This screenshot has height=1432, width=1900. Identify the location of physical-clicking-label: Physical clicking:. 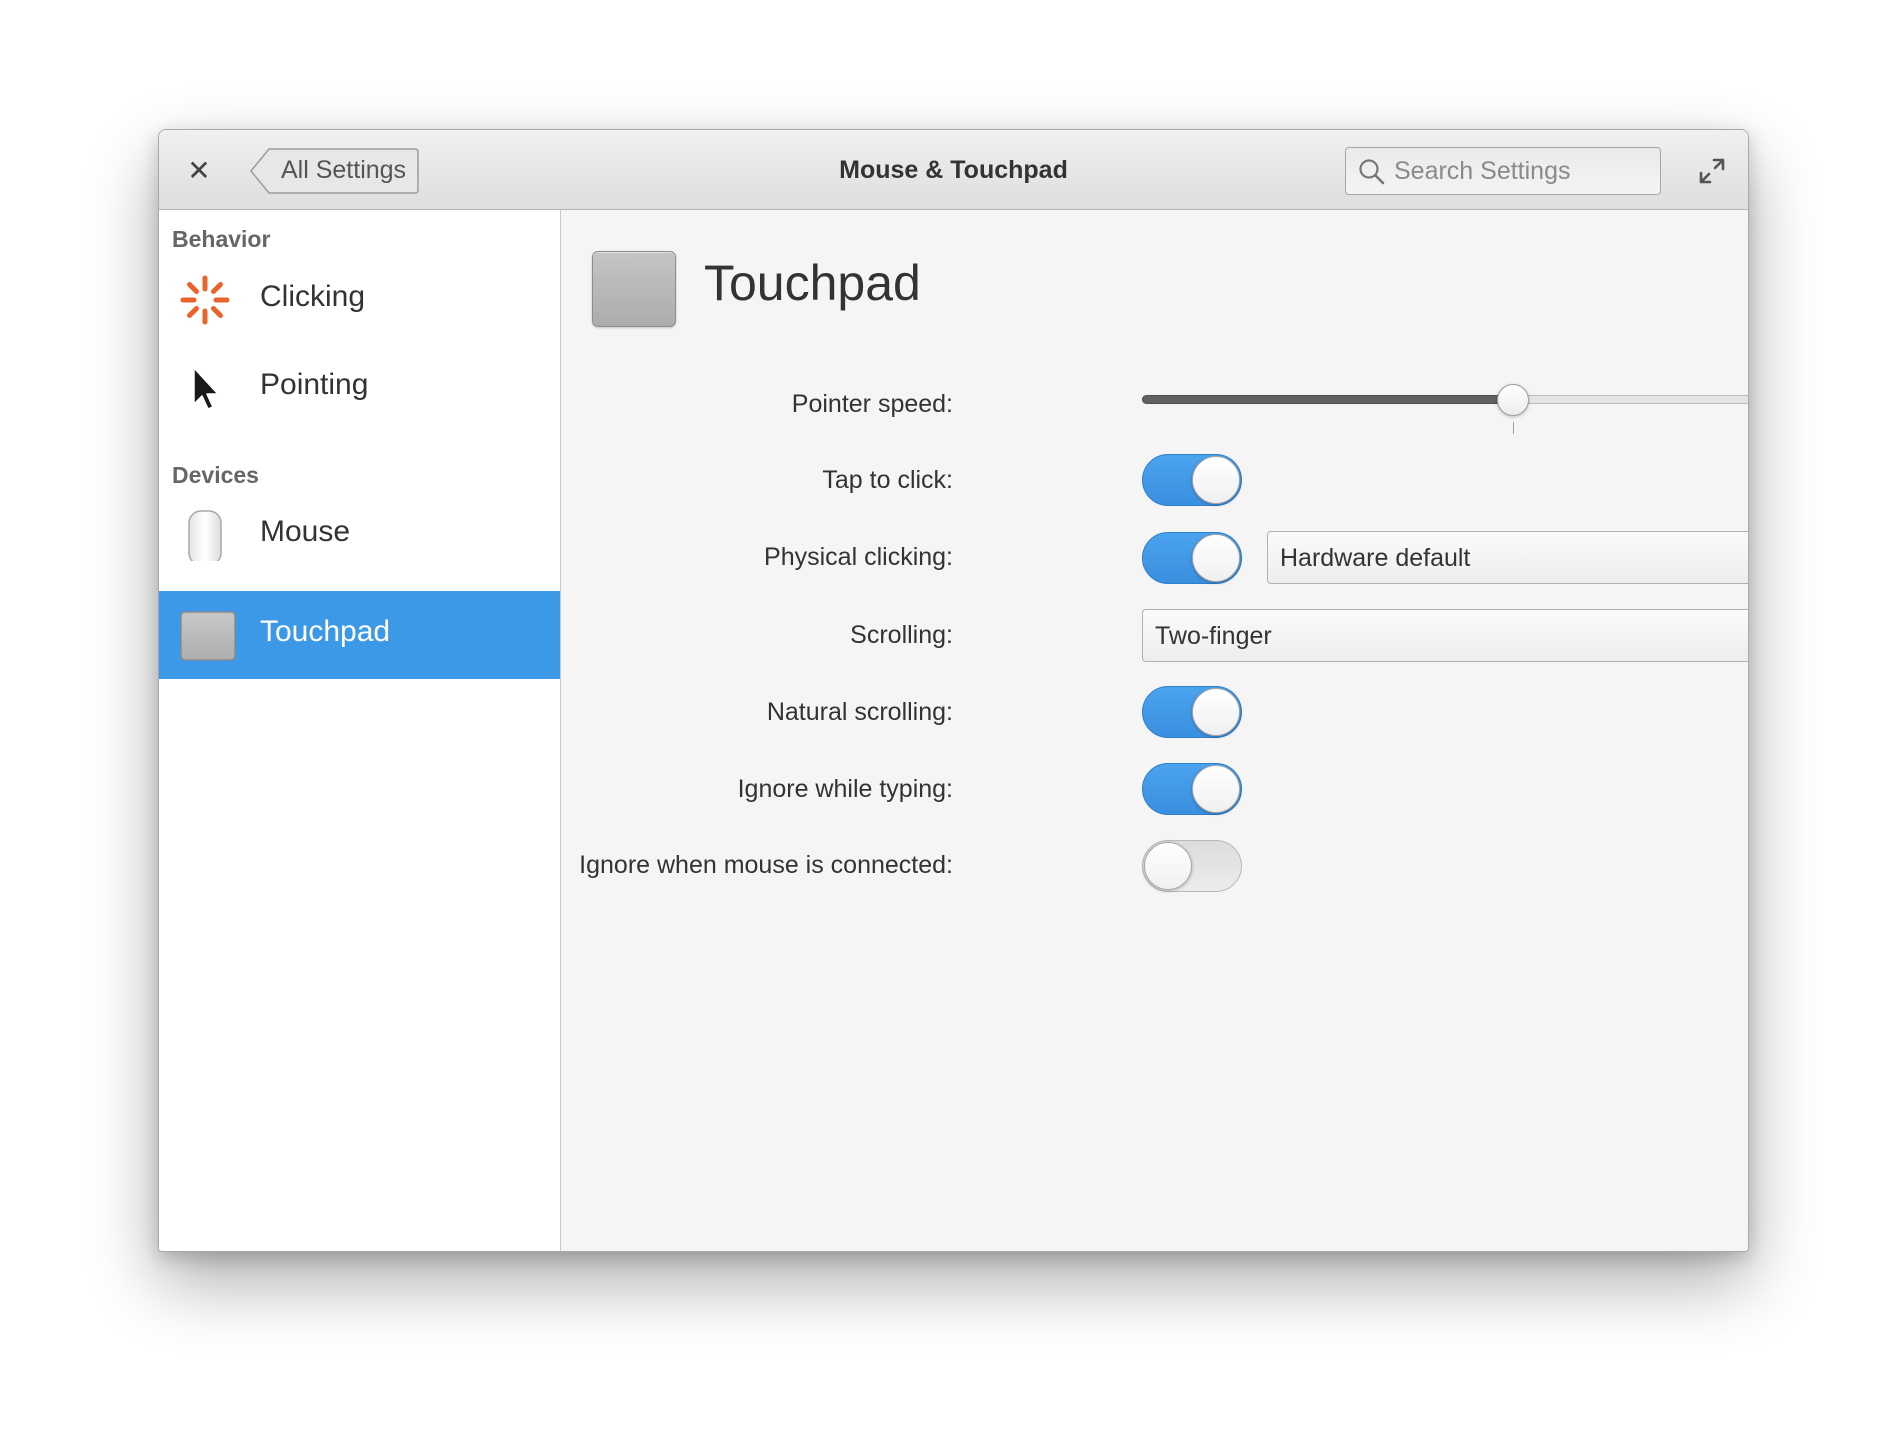
(858, 557).